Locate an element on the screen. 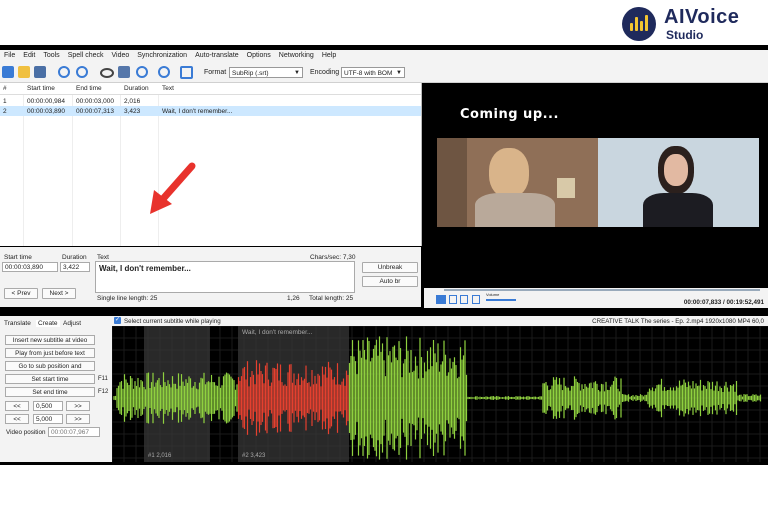 The image size is (768, 512). single-line-length: Single line length: 25 is located at coordinates (127, 298).